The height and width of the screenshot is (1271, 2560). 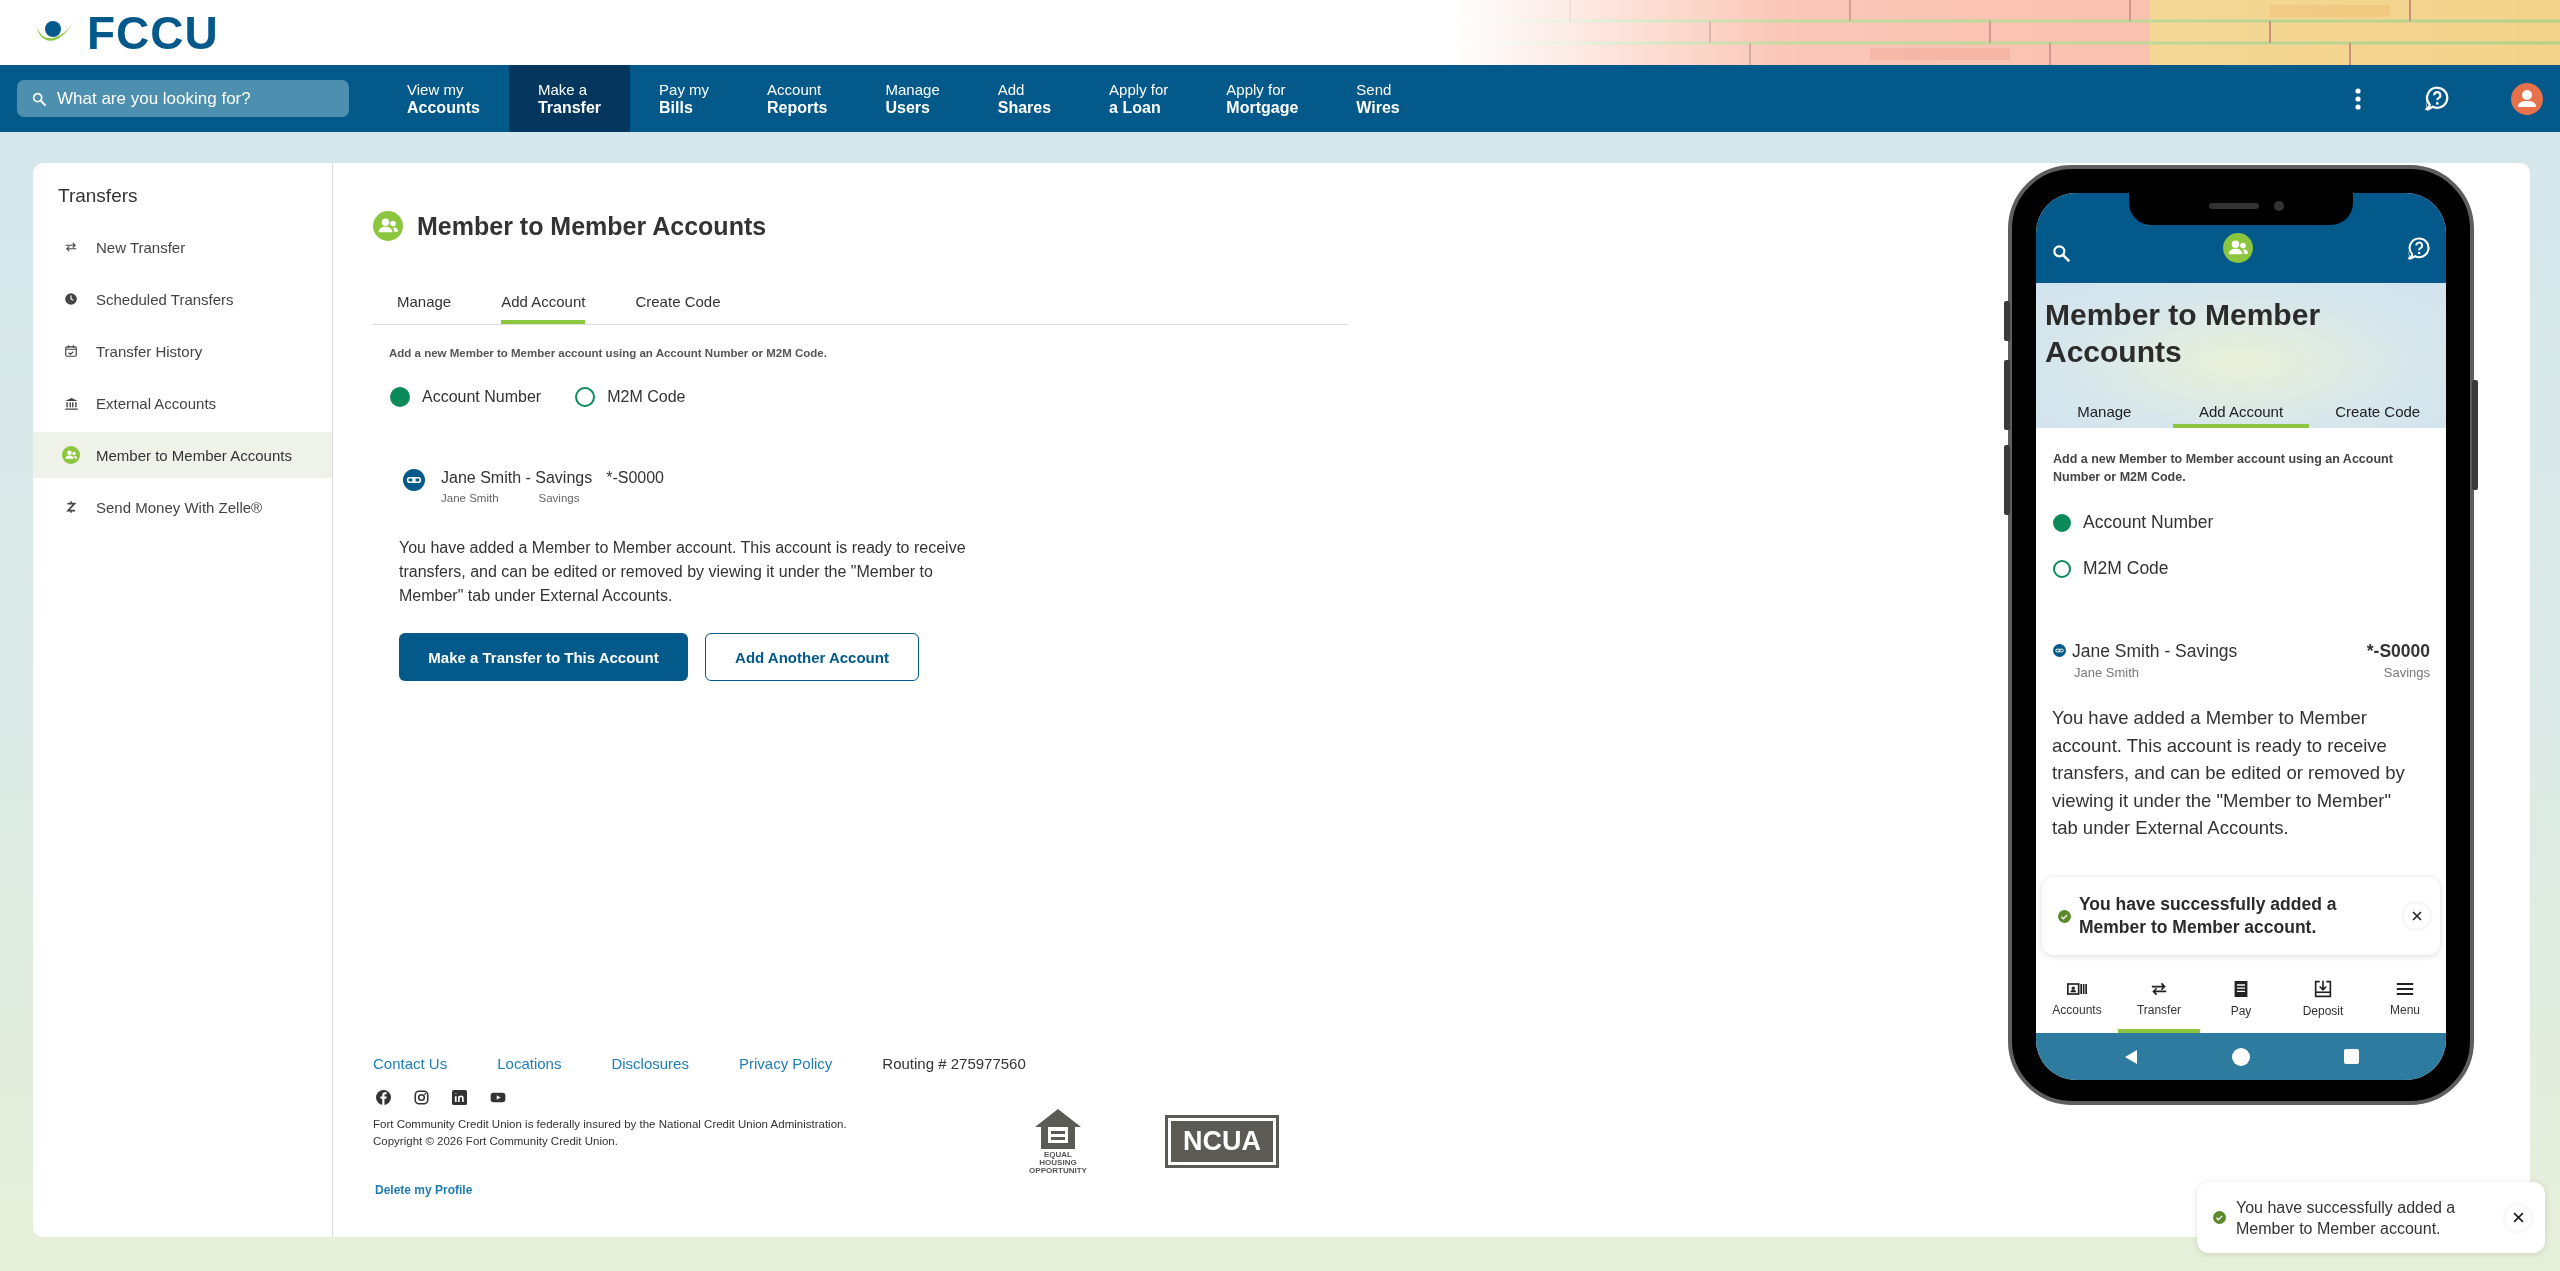 I want to click on sidebar-title: Transfers, so click(x=98, y=196).